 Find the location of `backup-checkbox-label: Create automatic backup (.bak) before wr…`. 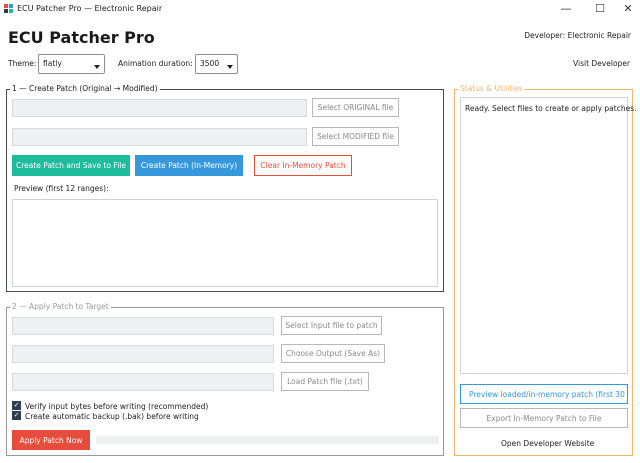

backup-checkbox-label: Create automatic backup (.bak) before wr… is located at coordinates (112, 416).